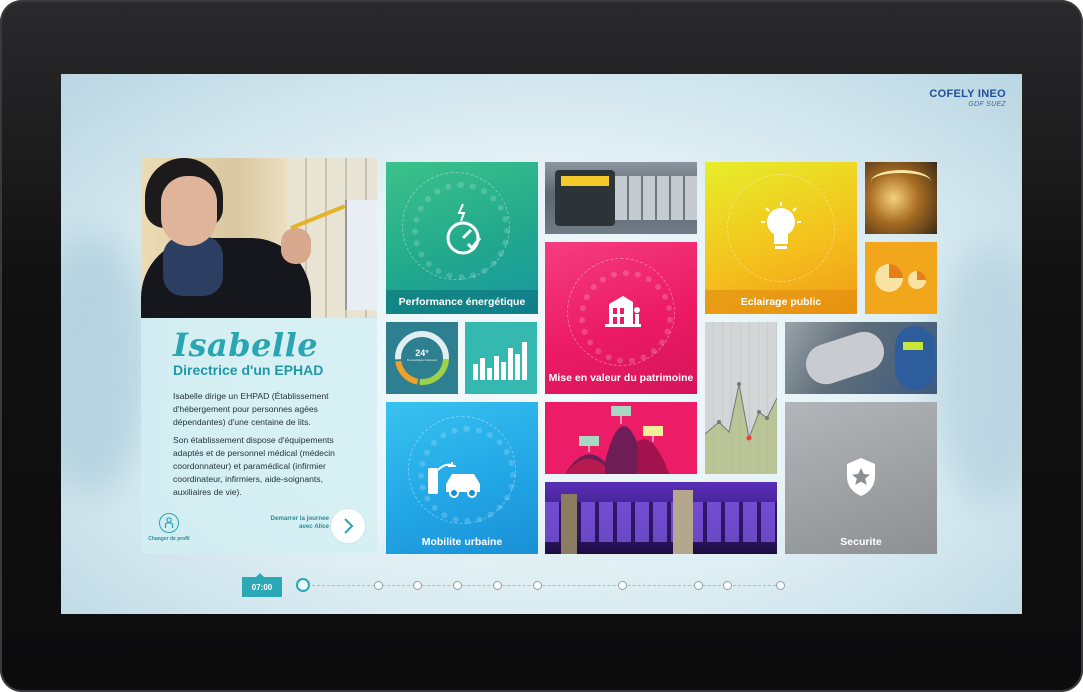  I want to click on shield-icon, so click(861, 477).